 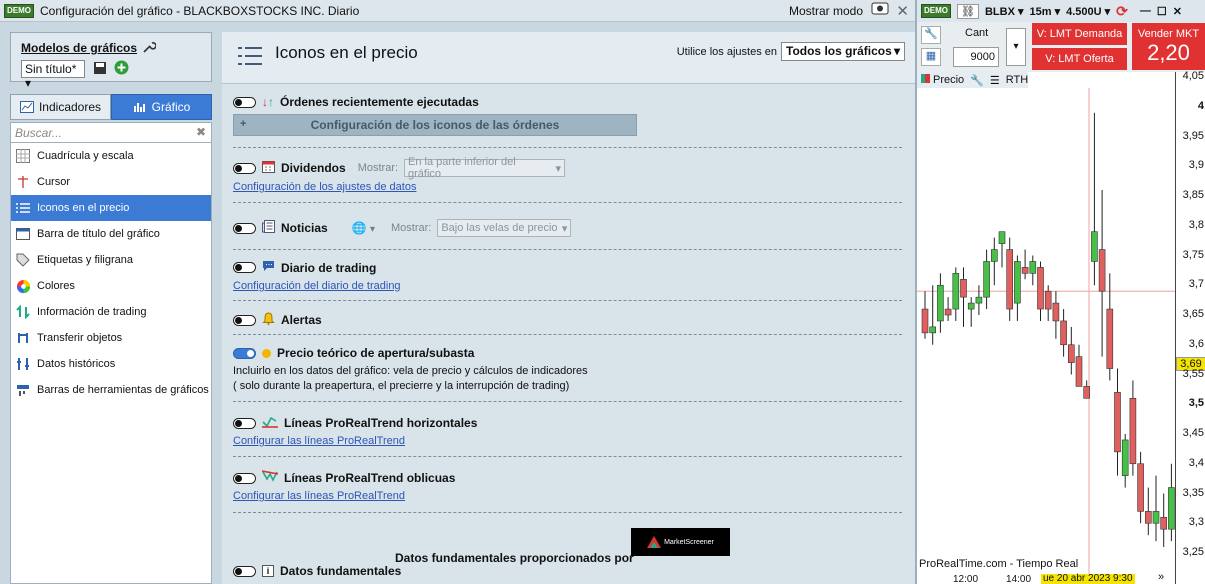 What do you see at coordinates (1161, 577) in the screenshot?
I see `scroll-right-icon: »` at bounding box center [1161, 577].